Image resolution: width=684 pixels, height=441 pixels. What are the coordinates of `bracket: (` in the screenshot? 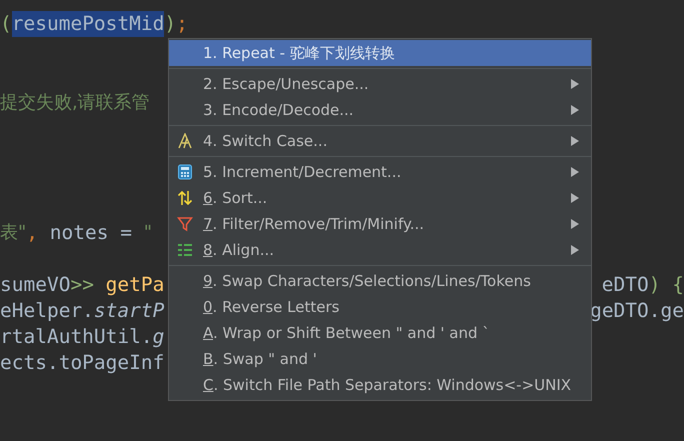 It's located at (6, 24).